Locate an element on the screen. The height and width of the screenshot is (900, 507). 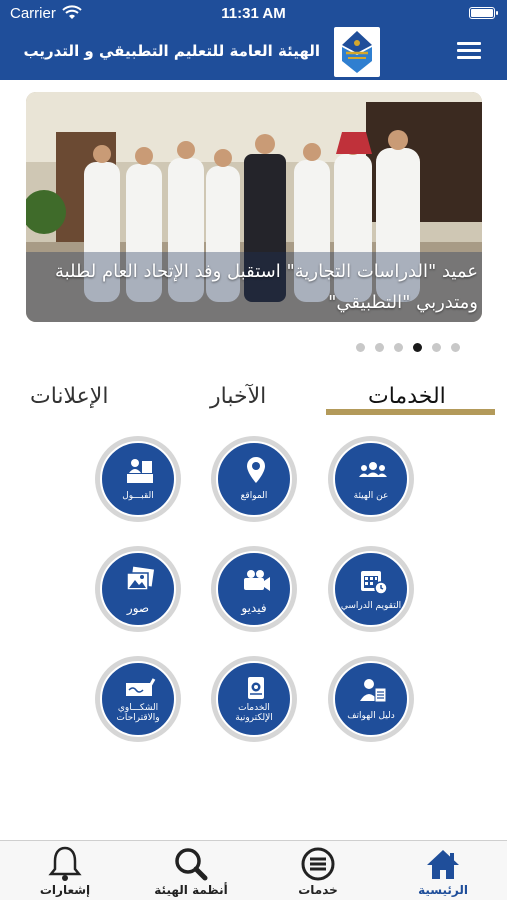
phone-directory-icon is located at coordinates (373, 691).